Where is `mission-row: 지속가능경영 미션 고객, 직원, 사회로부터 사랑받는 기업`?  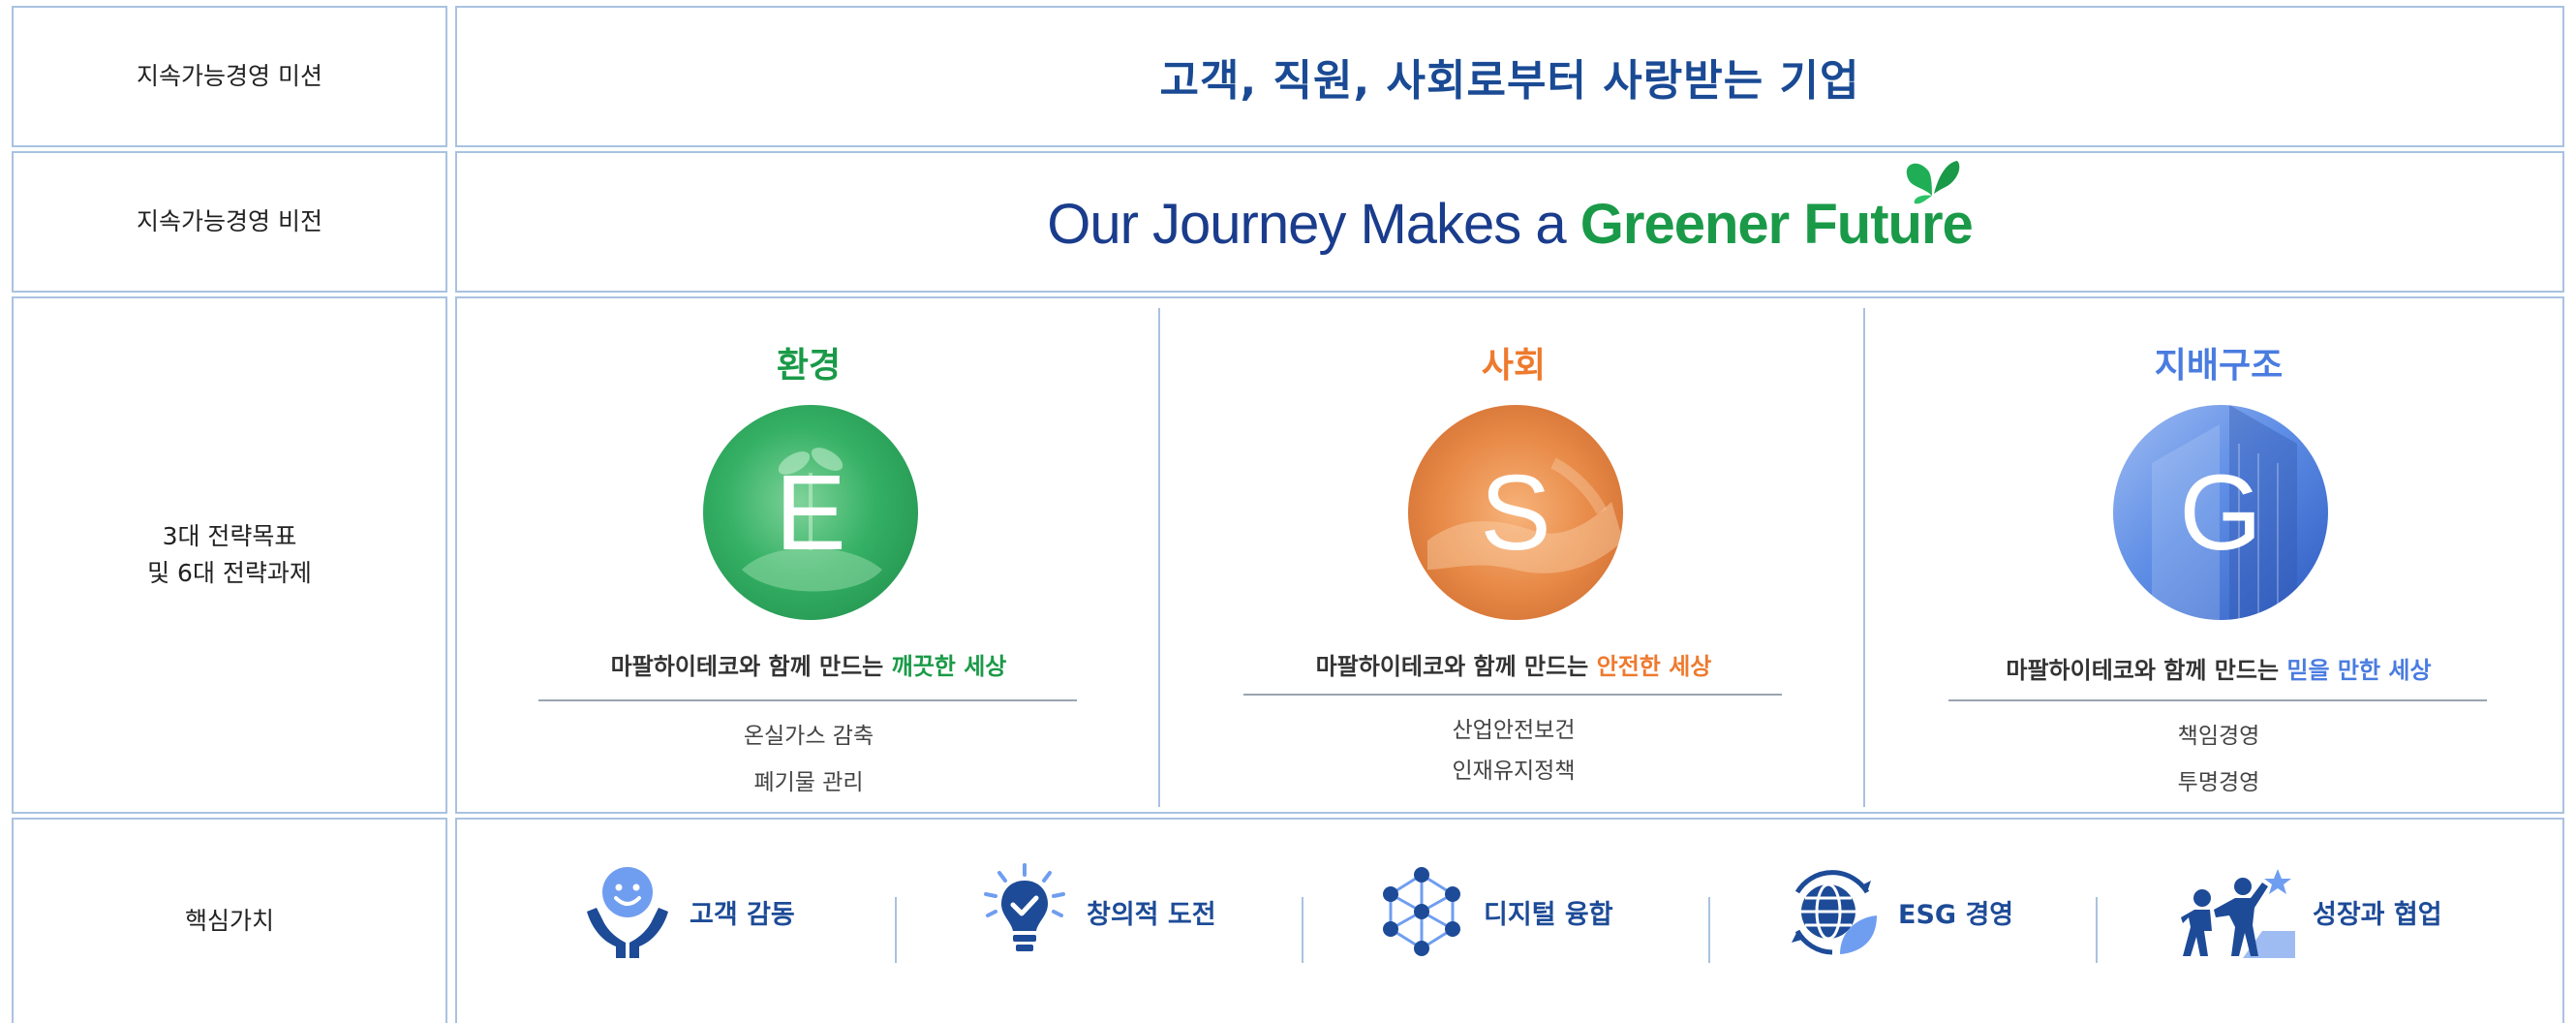 mission-row: 지속가능경영 미션 고객, 직원, 사회로부터 사랑받는 기업 is located at coordinates (1288, 76).